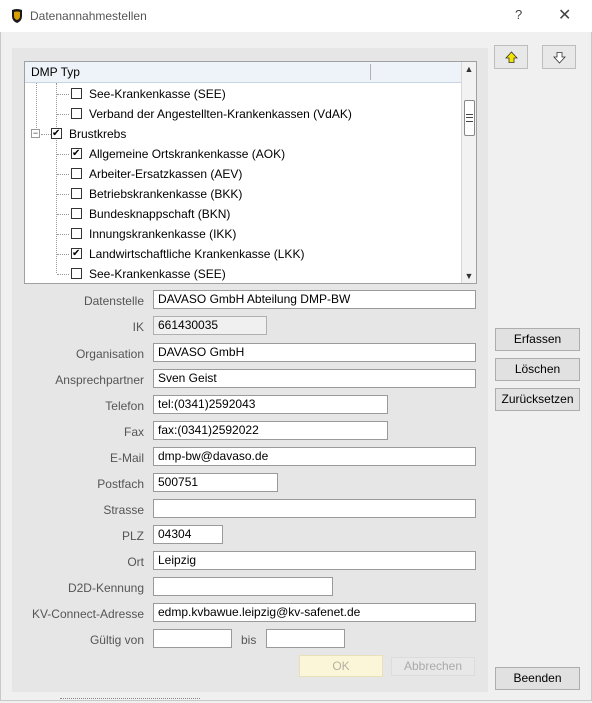 This screenshot has width=592, height=703. I want to click on bis-field, so click(305, 638).